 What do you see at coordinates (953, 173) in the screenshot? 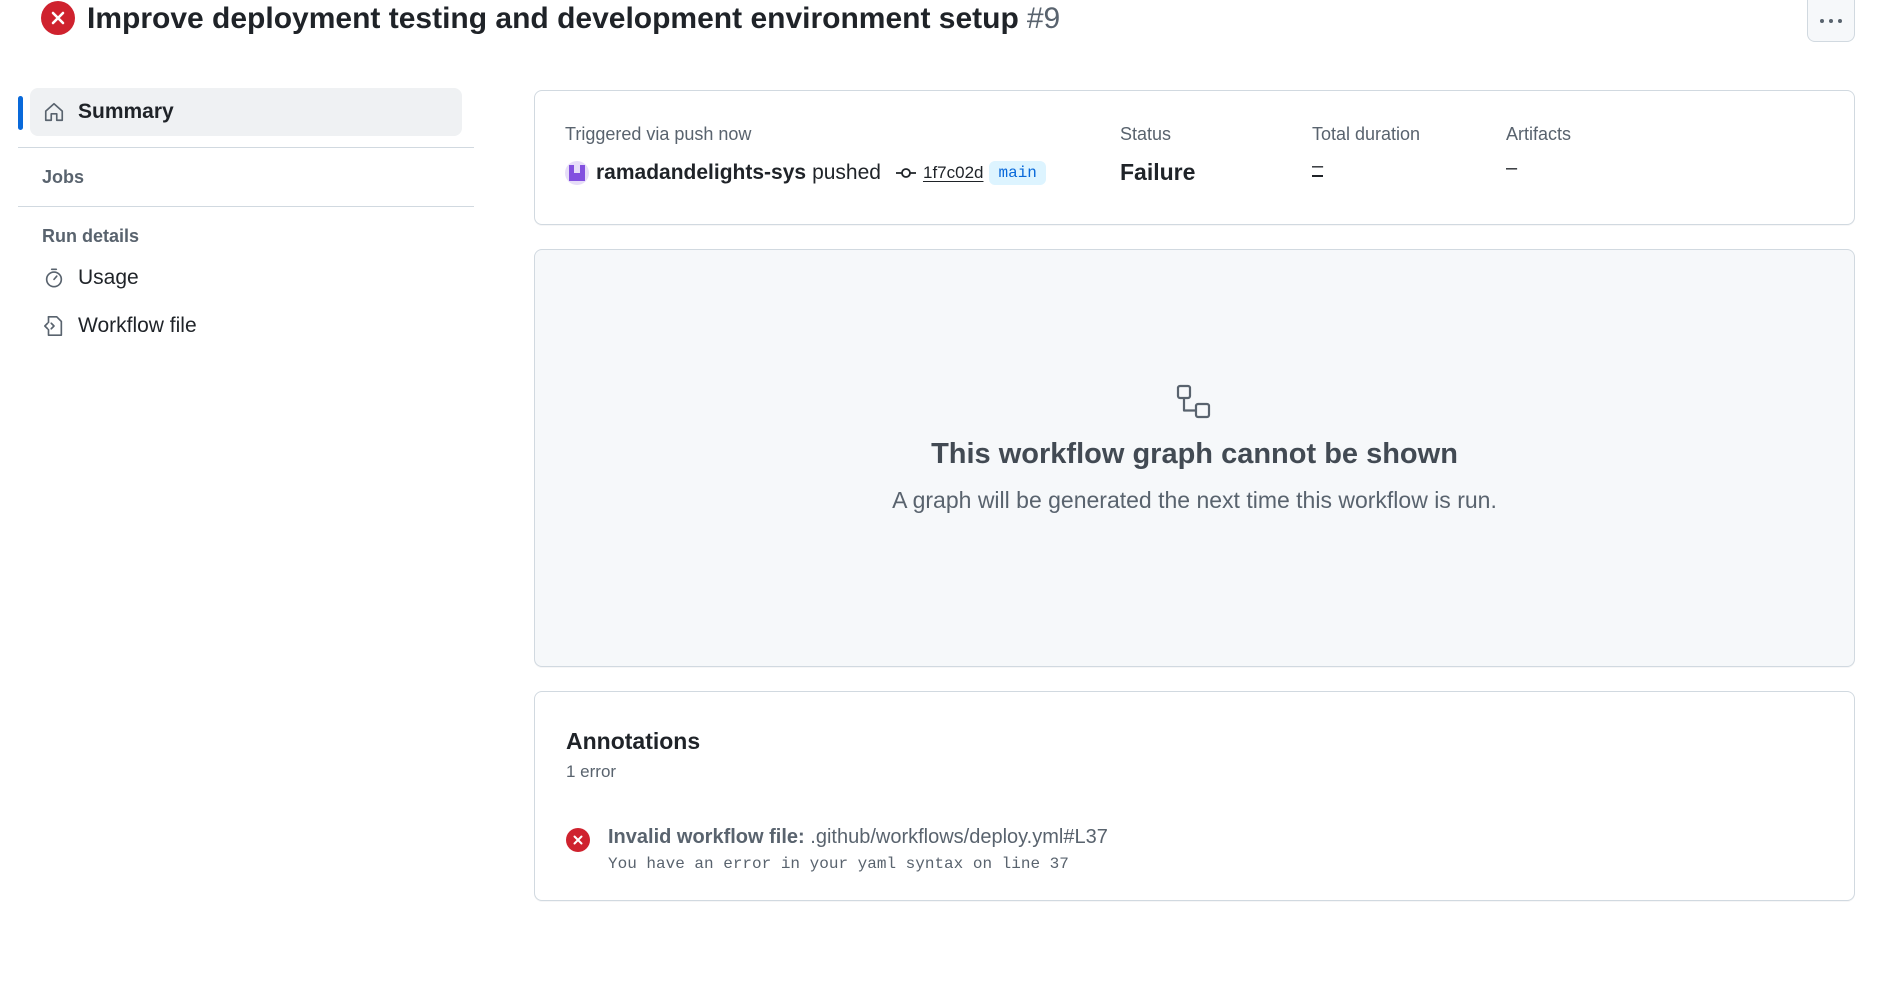
I see `commit-sha-link: 1f7c02d` at bounding box center [953, 173].